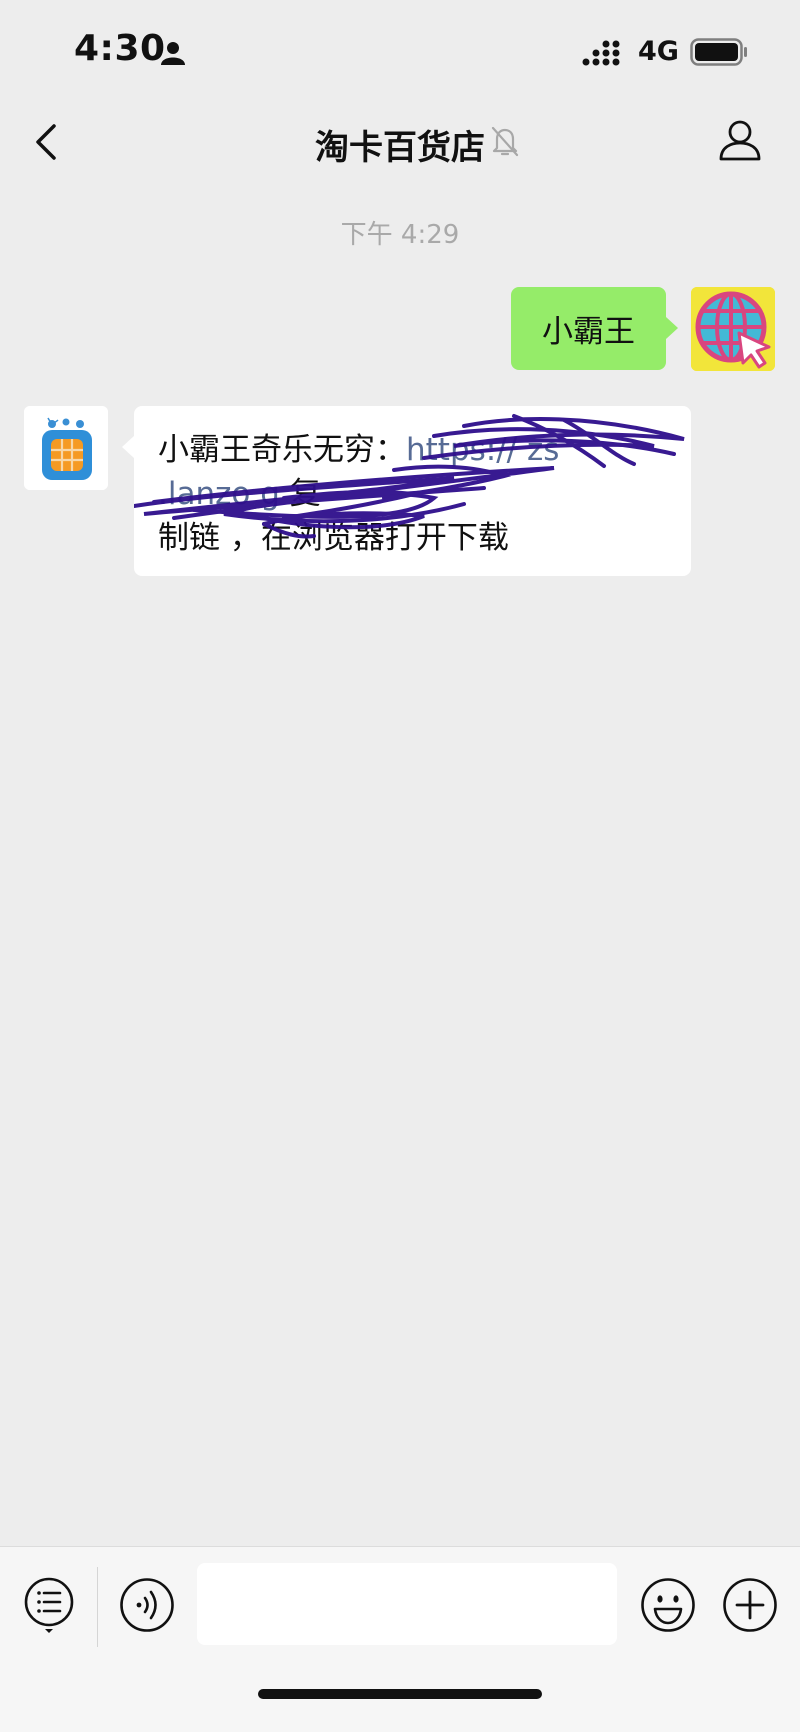 Image resolution: width=800 pixels, height=1732 pixels. I want to click on link-fragment: zs, so click(543, 450).